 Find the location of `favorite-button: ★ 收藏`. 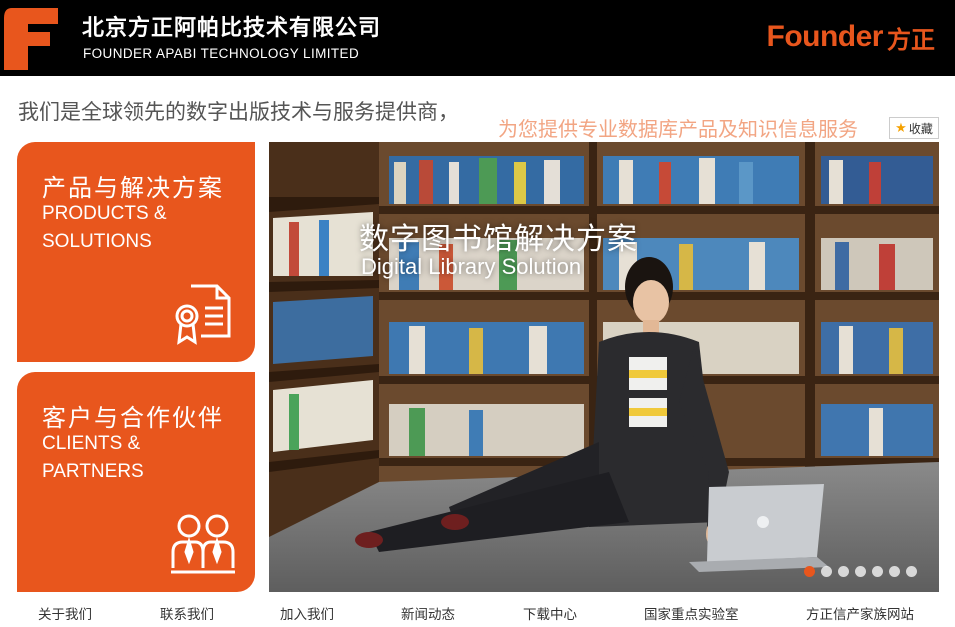

favorite-button: ★ 收藏 is located at coordinates (914, 128).